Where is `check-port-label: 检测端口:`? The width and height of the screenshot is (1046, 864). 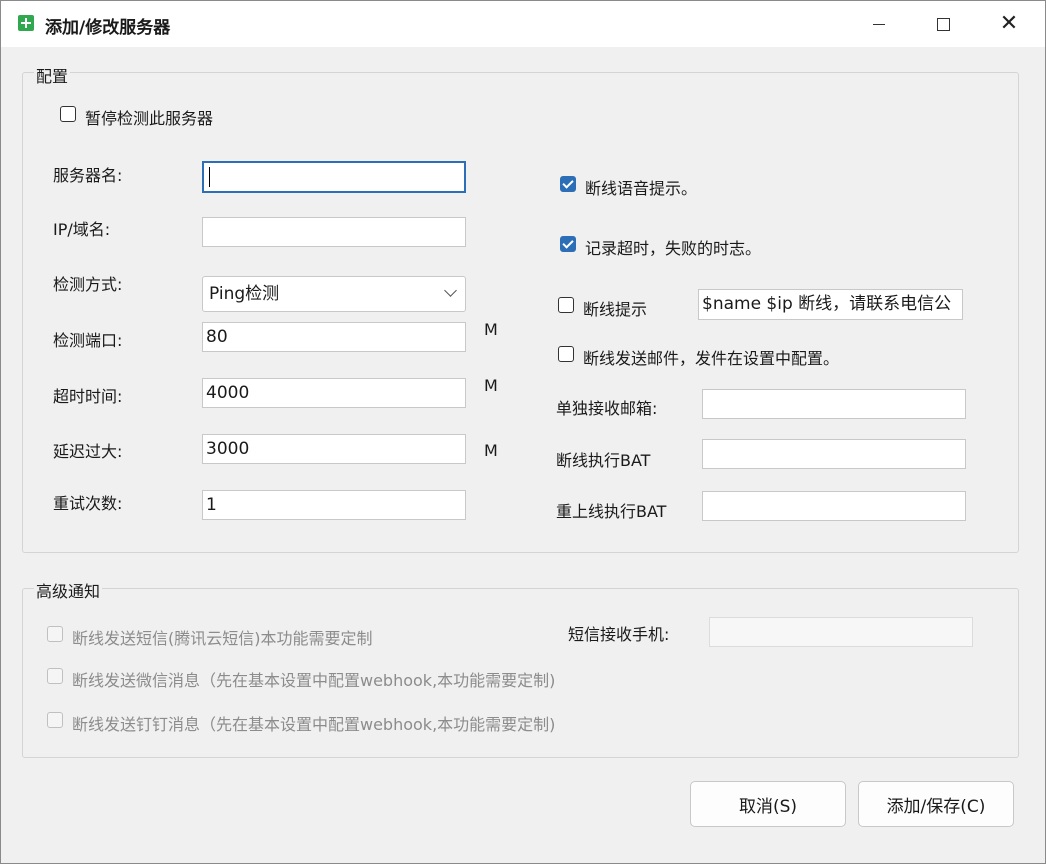 check-port-label: 检测端口: is located at coordinates (88, 340).